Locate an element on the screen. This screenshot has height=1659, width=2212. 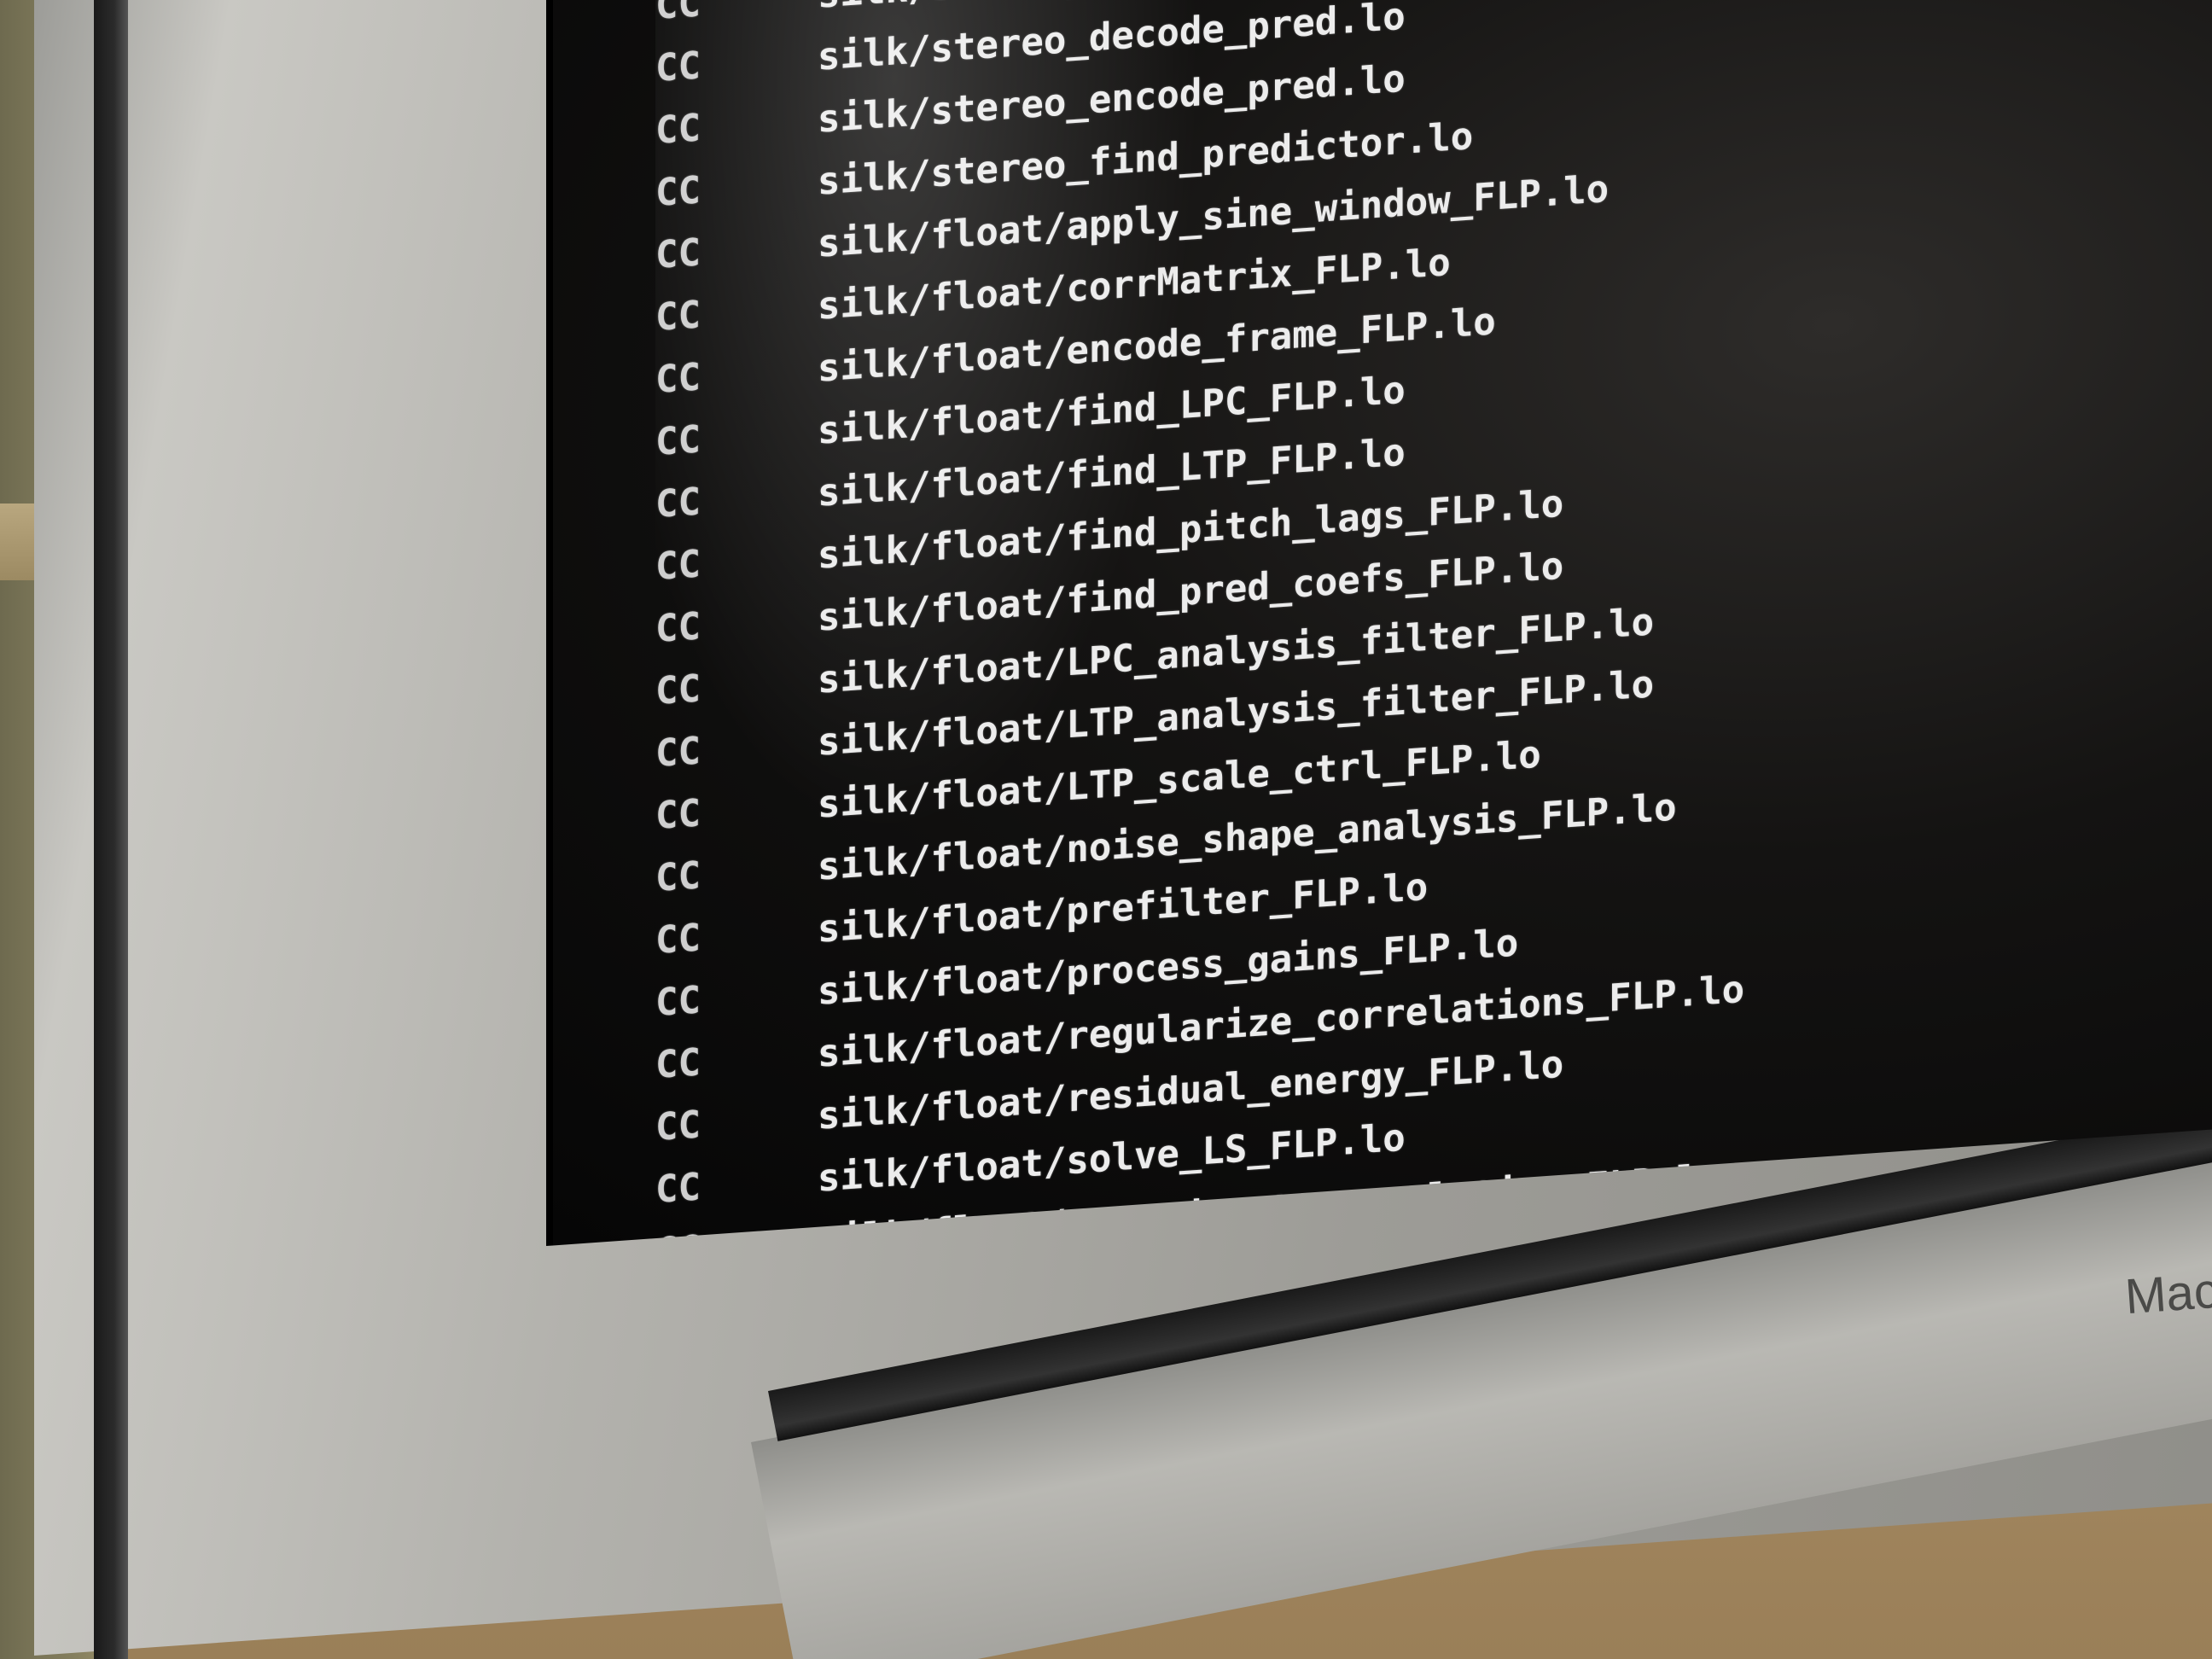
laptop-brand-label: MacBo is located at coordinates (2167, 1291).